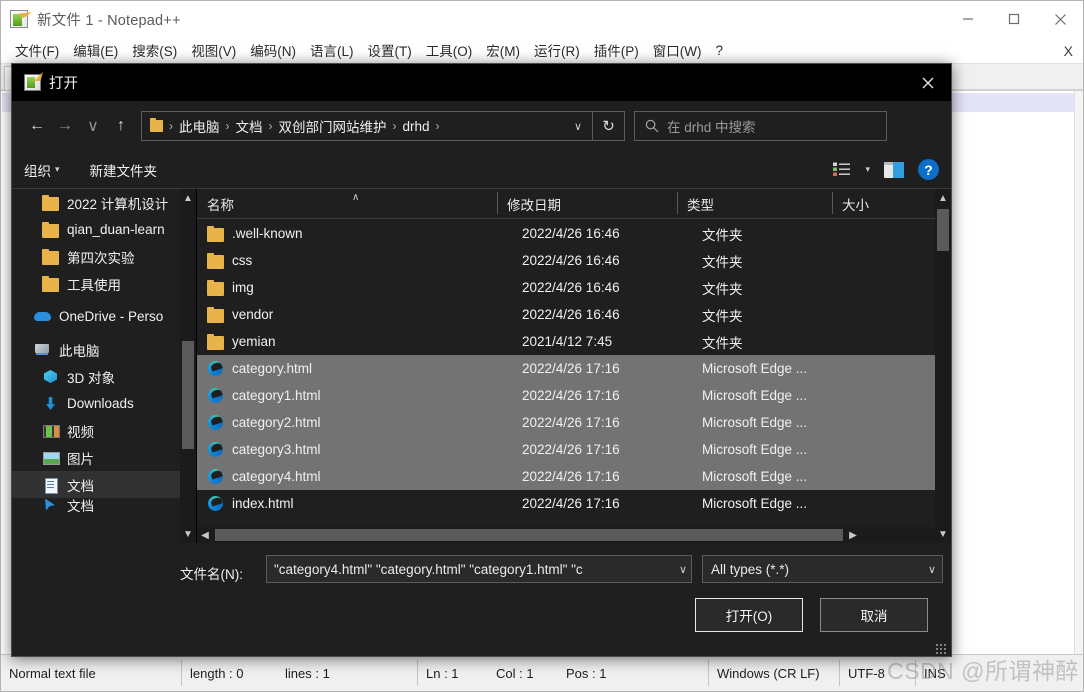 This screenshot has height=692, width=1084. I want to click on scroll-left-icon: ◀, so click(205, 535).